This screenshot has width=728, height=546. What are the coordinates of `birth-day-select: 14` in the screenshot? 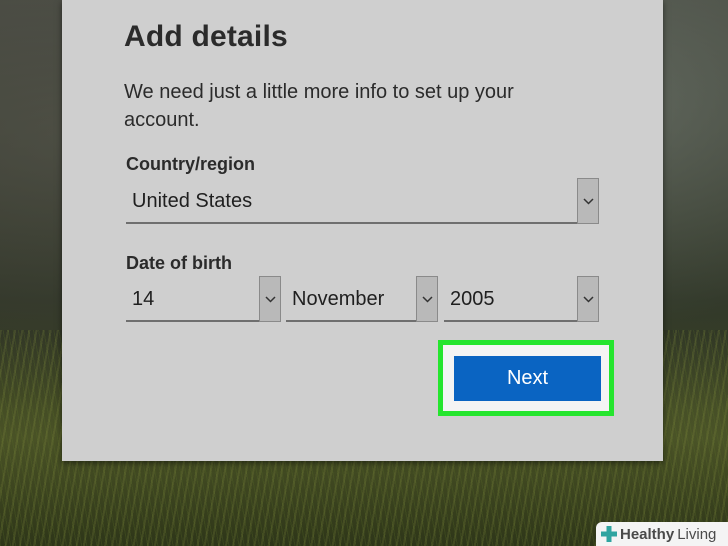 It's located at (203, 299).